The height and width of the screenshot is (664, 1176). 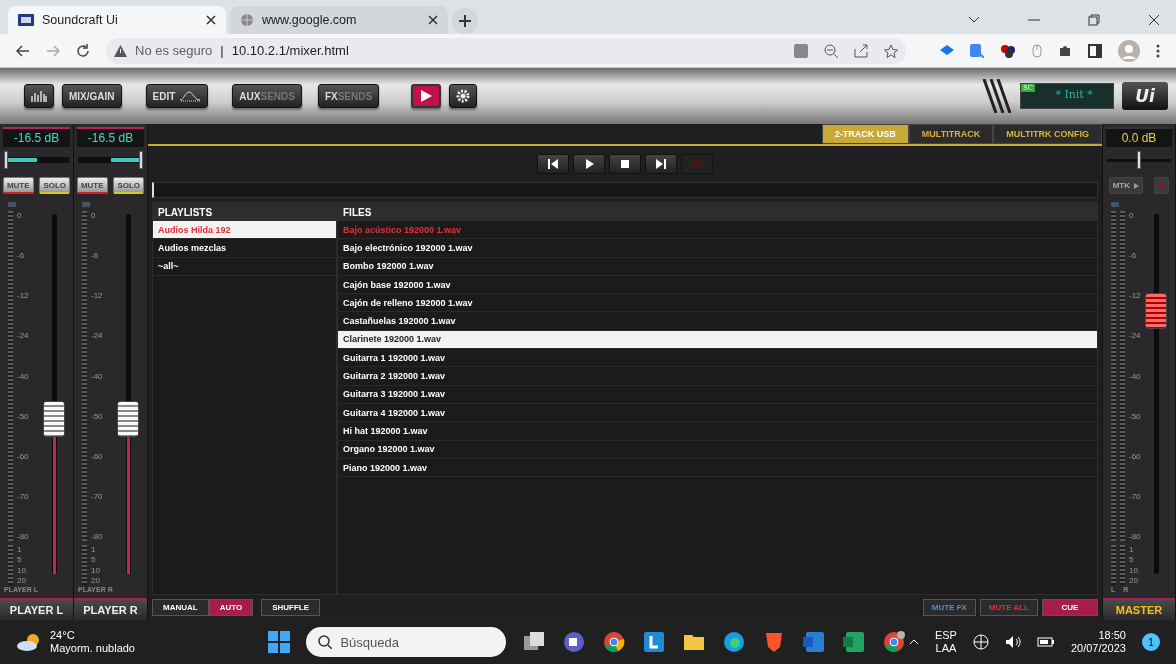 What do you see at coordinates (339, 20) in the screenshot?
I see `browser-tab: www.google.com` at bounding box center [339, 20].